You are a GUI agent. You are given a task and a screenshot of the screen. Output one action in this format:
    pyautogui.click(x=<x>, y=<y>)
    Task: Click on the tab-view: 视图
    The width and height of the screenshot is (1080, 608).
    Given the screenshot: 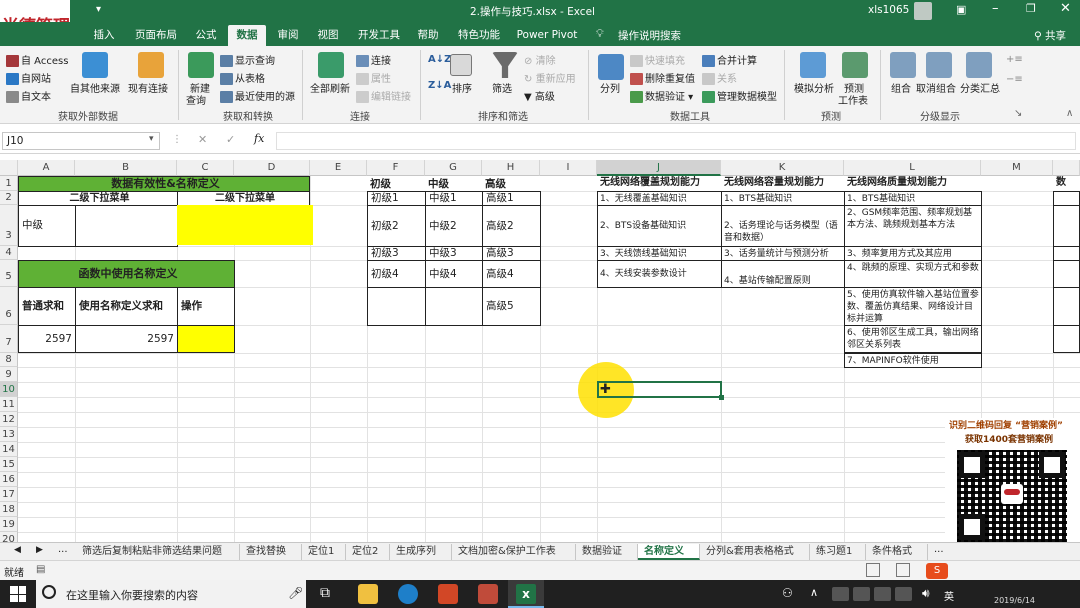 What is the action you would take?
    pyautogui.click(x=328, y=35)
    